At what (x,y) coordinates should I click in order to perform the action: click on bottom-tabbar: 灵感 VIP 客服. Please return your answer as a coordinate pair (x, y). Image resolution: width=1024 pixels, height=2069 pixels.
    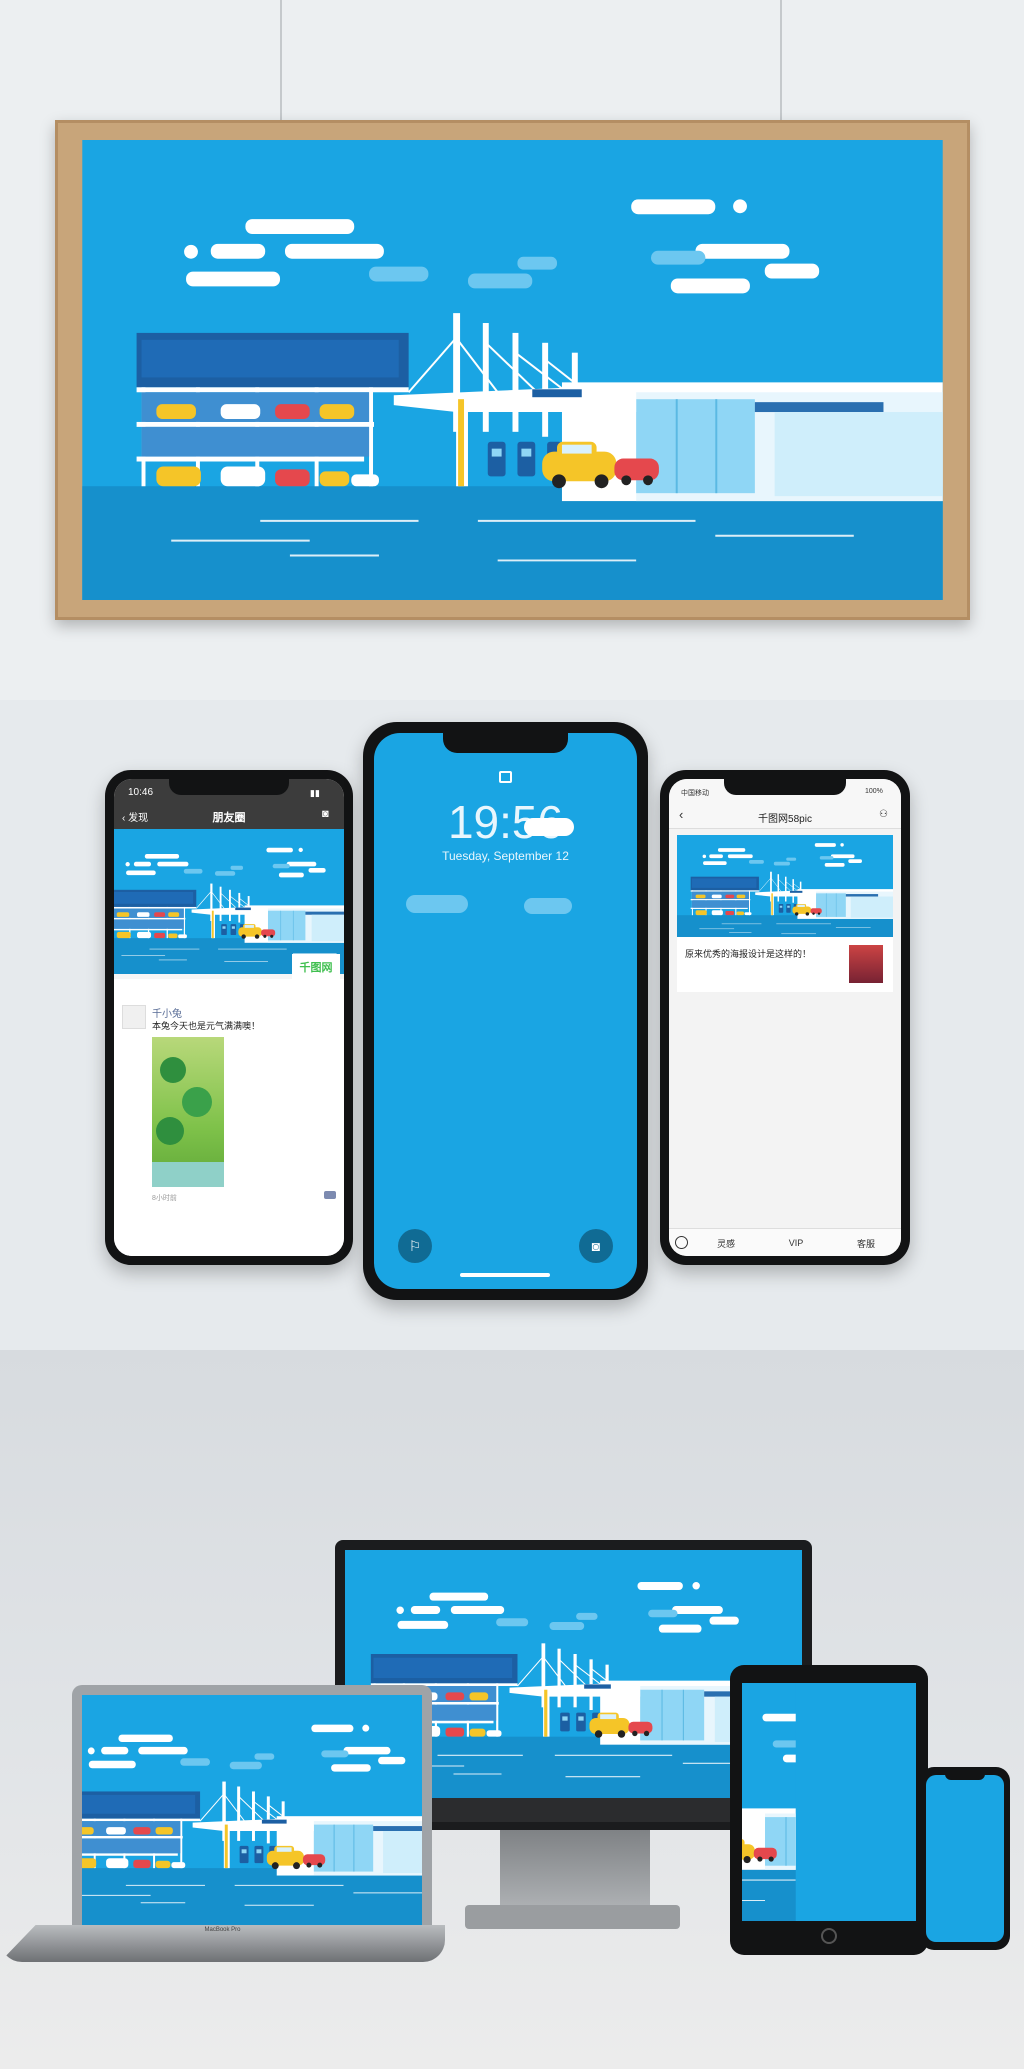
    Looking at the image, I should click on (785, 1242).